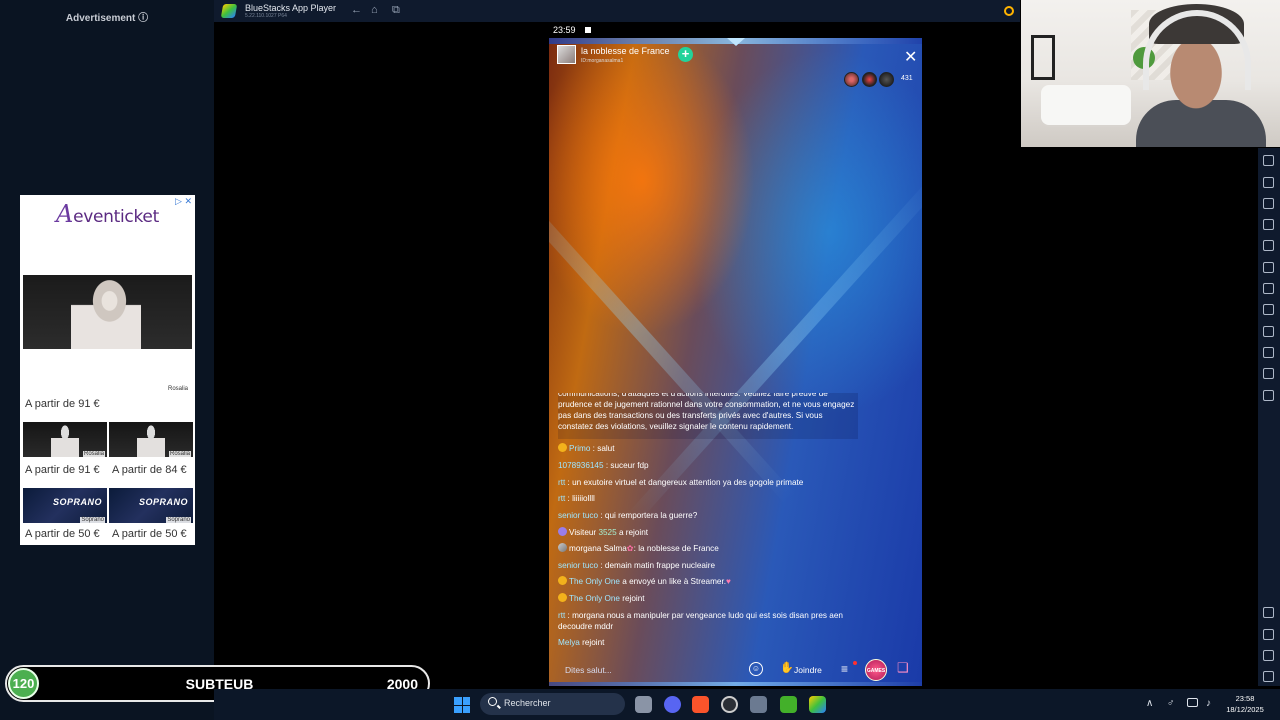 This screenshot has height=720, width=1280. I want to click on sync-icon, so click(1268, 373).